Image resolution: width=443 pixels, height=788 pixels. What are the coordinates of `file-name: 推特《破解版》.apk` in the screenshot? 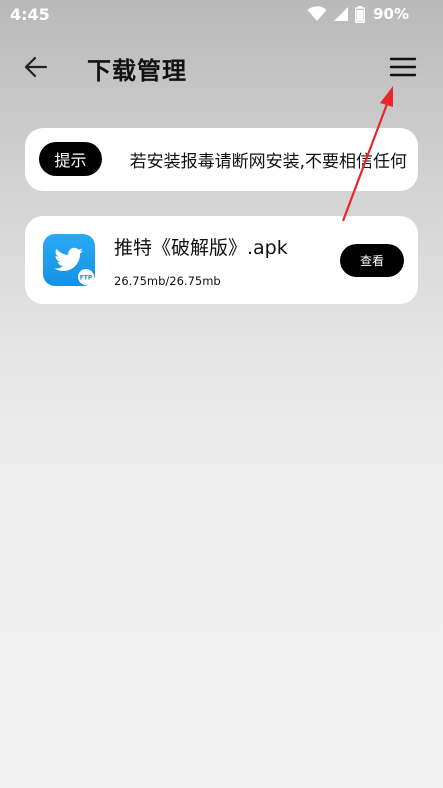 It's located at (201, 248).